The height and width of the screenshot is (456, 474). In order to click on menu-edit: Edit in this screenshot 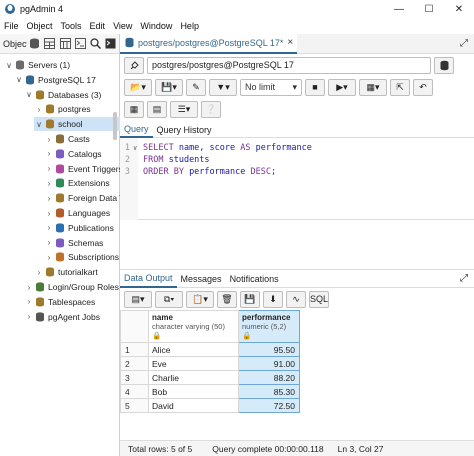, I will do `click(98, 26)`.